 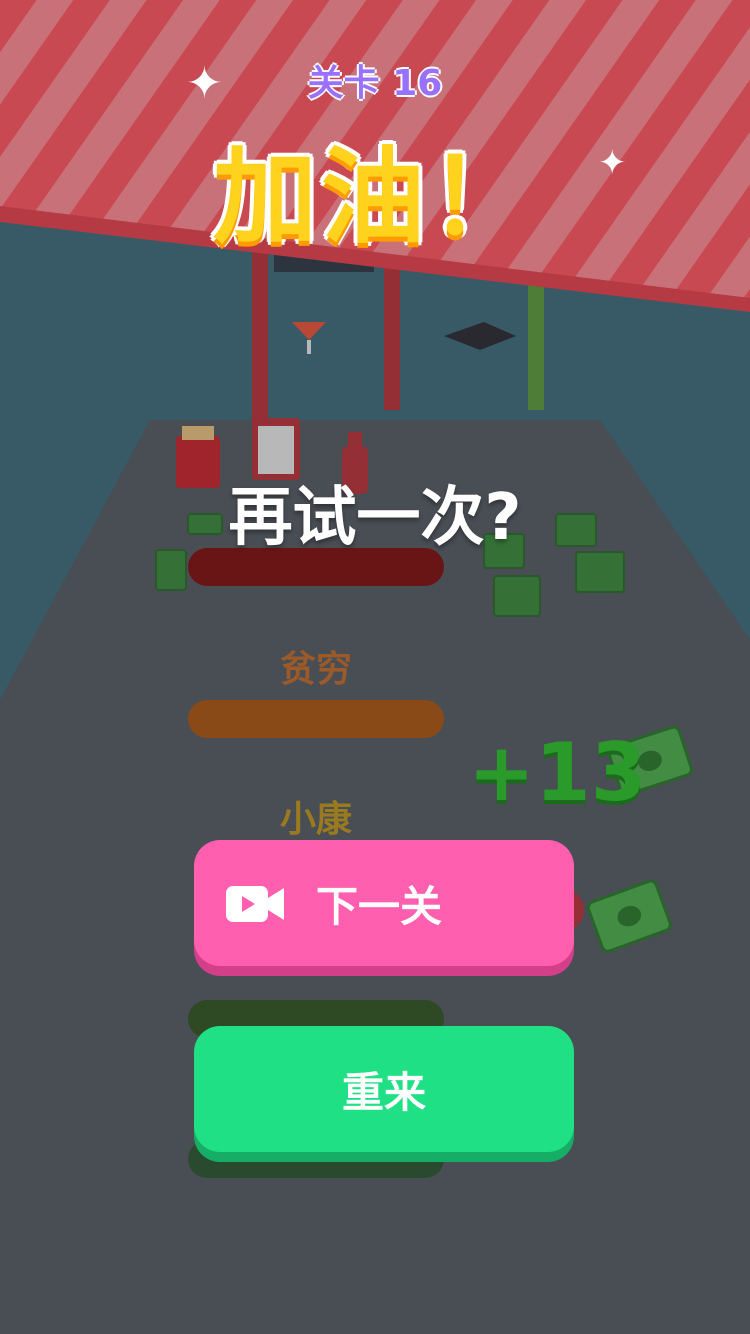 I want to click on level-label: 关卡 16, so click(x=375, y=83).